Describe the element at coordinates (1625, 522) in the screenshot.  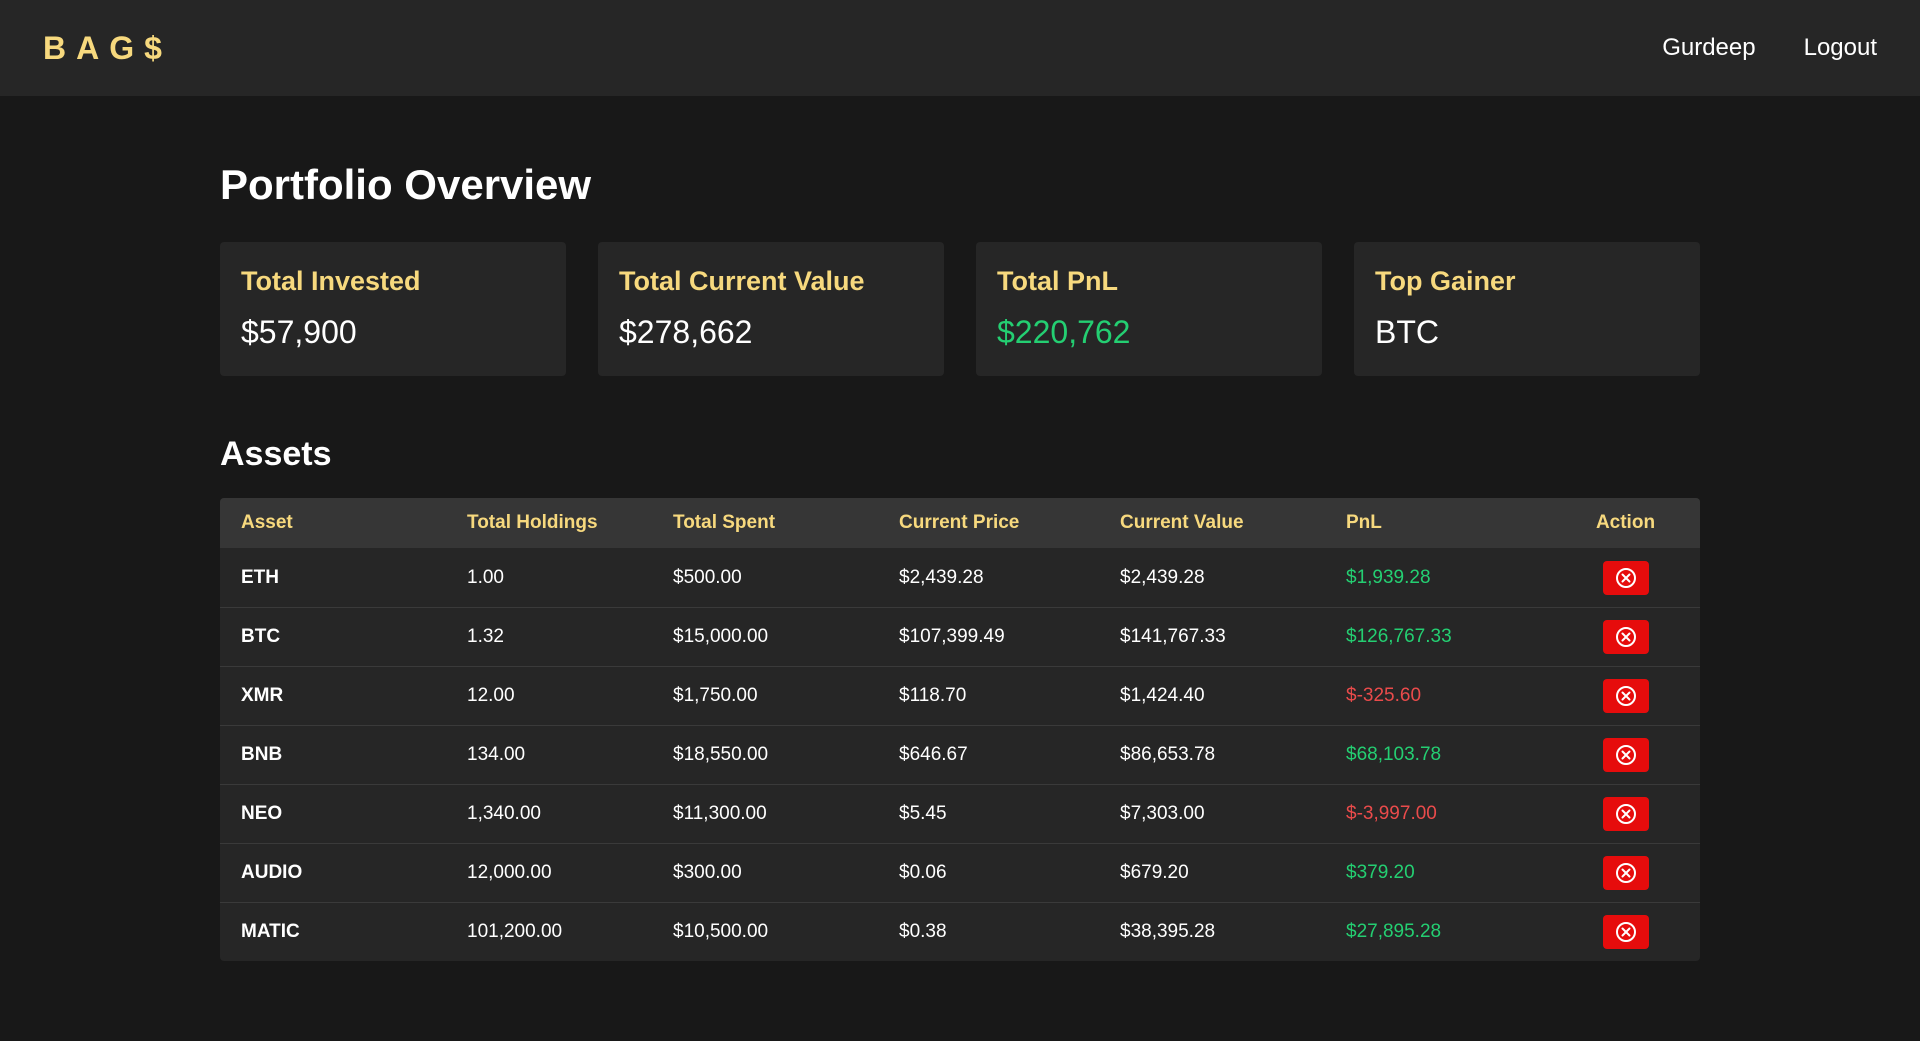
I see `column-header: Action` at that location.